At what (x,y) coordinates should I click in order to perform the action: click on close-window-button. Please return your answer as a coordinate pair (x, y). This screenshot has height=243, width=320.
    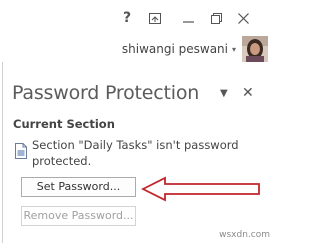
    Looking at the image, I should click on (243, 18).